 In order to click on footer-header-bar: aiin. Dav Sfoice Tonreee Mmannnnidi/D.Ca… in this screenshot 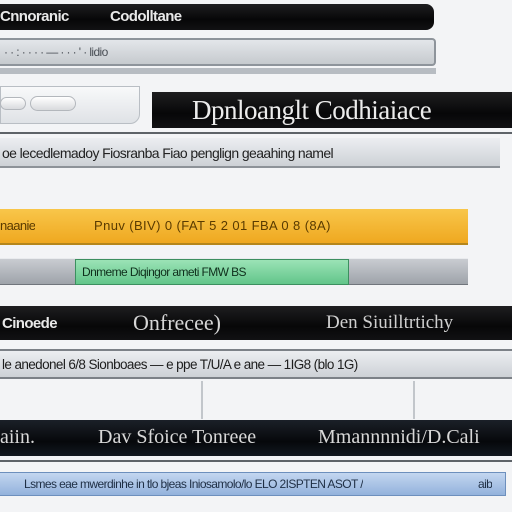, I will do `click(256, 438)`.